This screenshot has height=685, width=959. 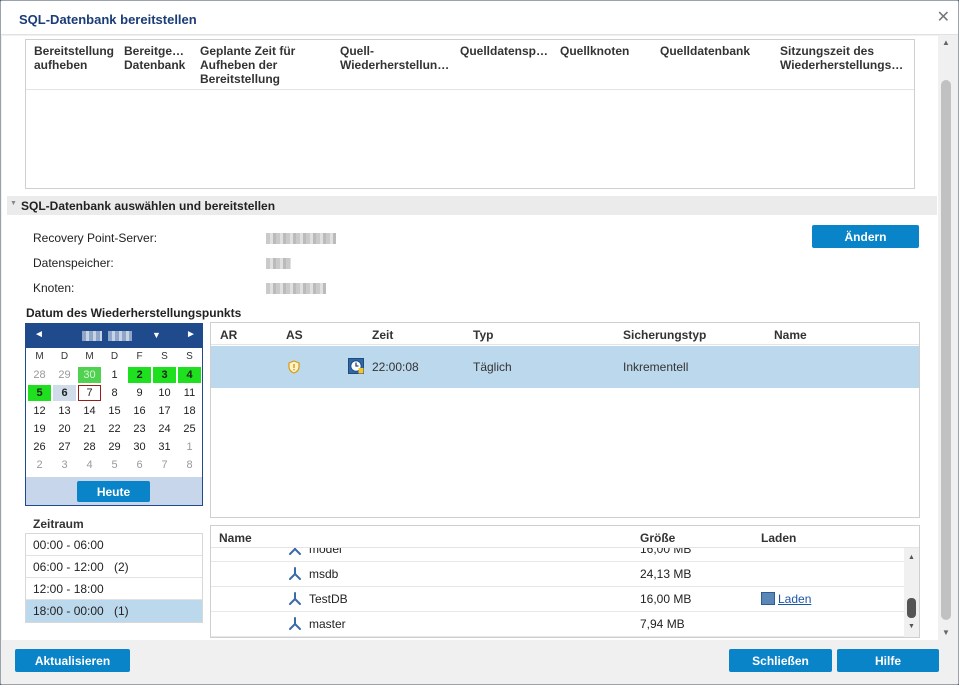 What do you see at coordinates (164, 429) in the screenshot?
I see `calendar-day: 24` at bounding box center [164, 429].